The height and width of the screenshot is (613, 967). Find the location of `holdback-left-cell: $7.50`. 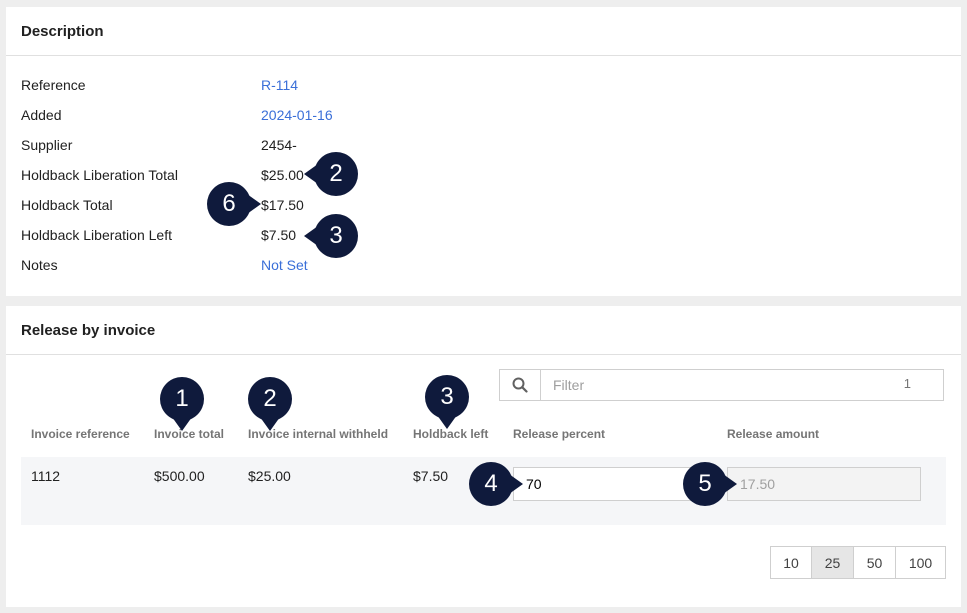

holdback-left-cell: $7.50 is located at coordinates (431, 476).